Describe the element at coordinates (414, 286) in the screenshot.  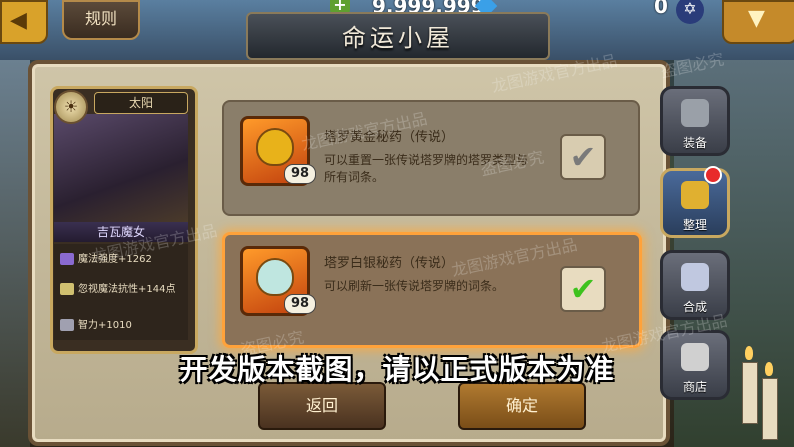
I see `item-description: 可以刷新一张传说塔罗牌的词条。` at that location.